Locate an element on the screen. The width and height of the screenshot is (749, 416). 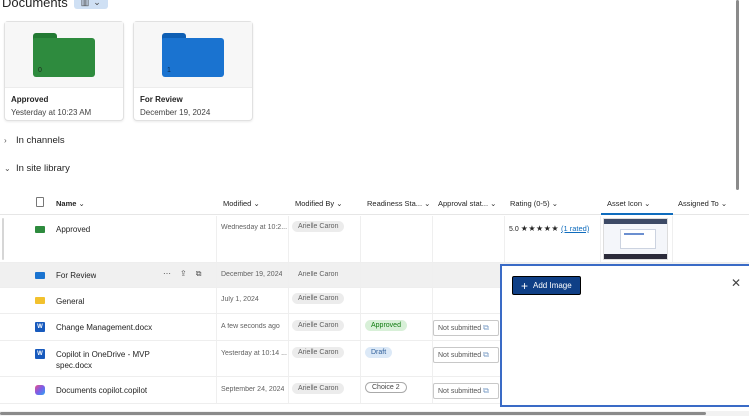
add-image-button: + Add Image is located at coordinates (546, 285).